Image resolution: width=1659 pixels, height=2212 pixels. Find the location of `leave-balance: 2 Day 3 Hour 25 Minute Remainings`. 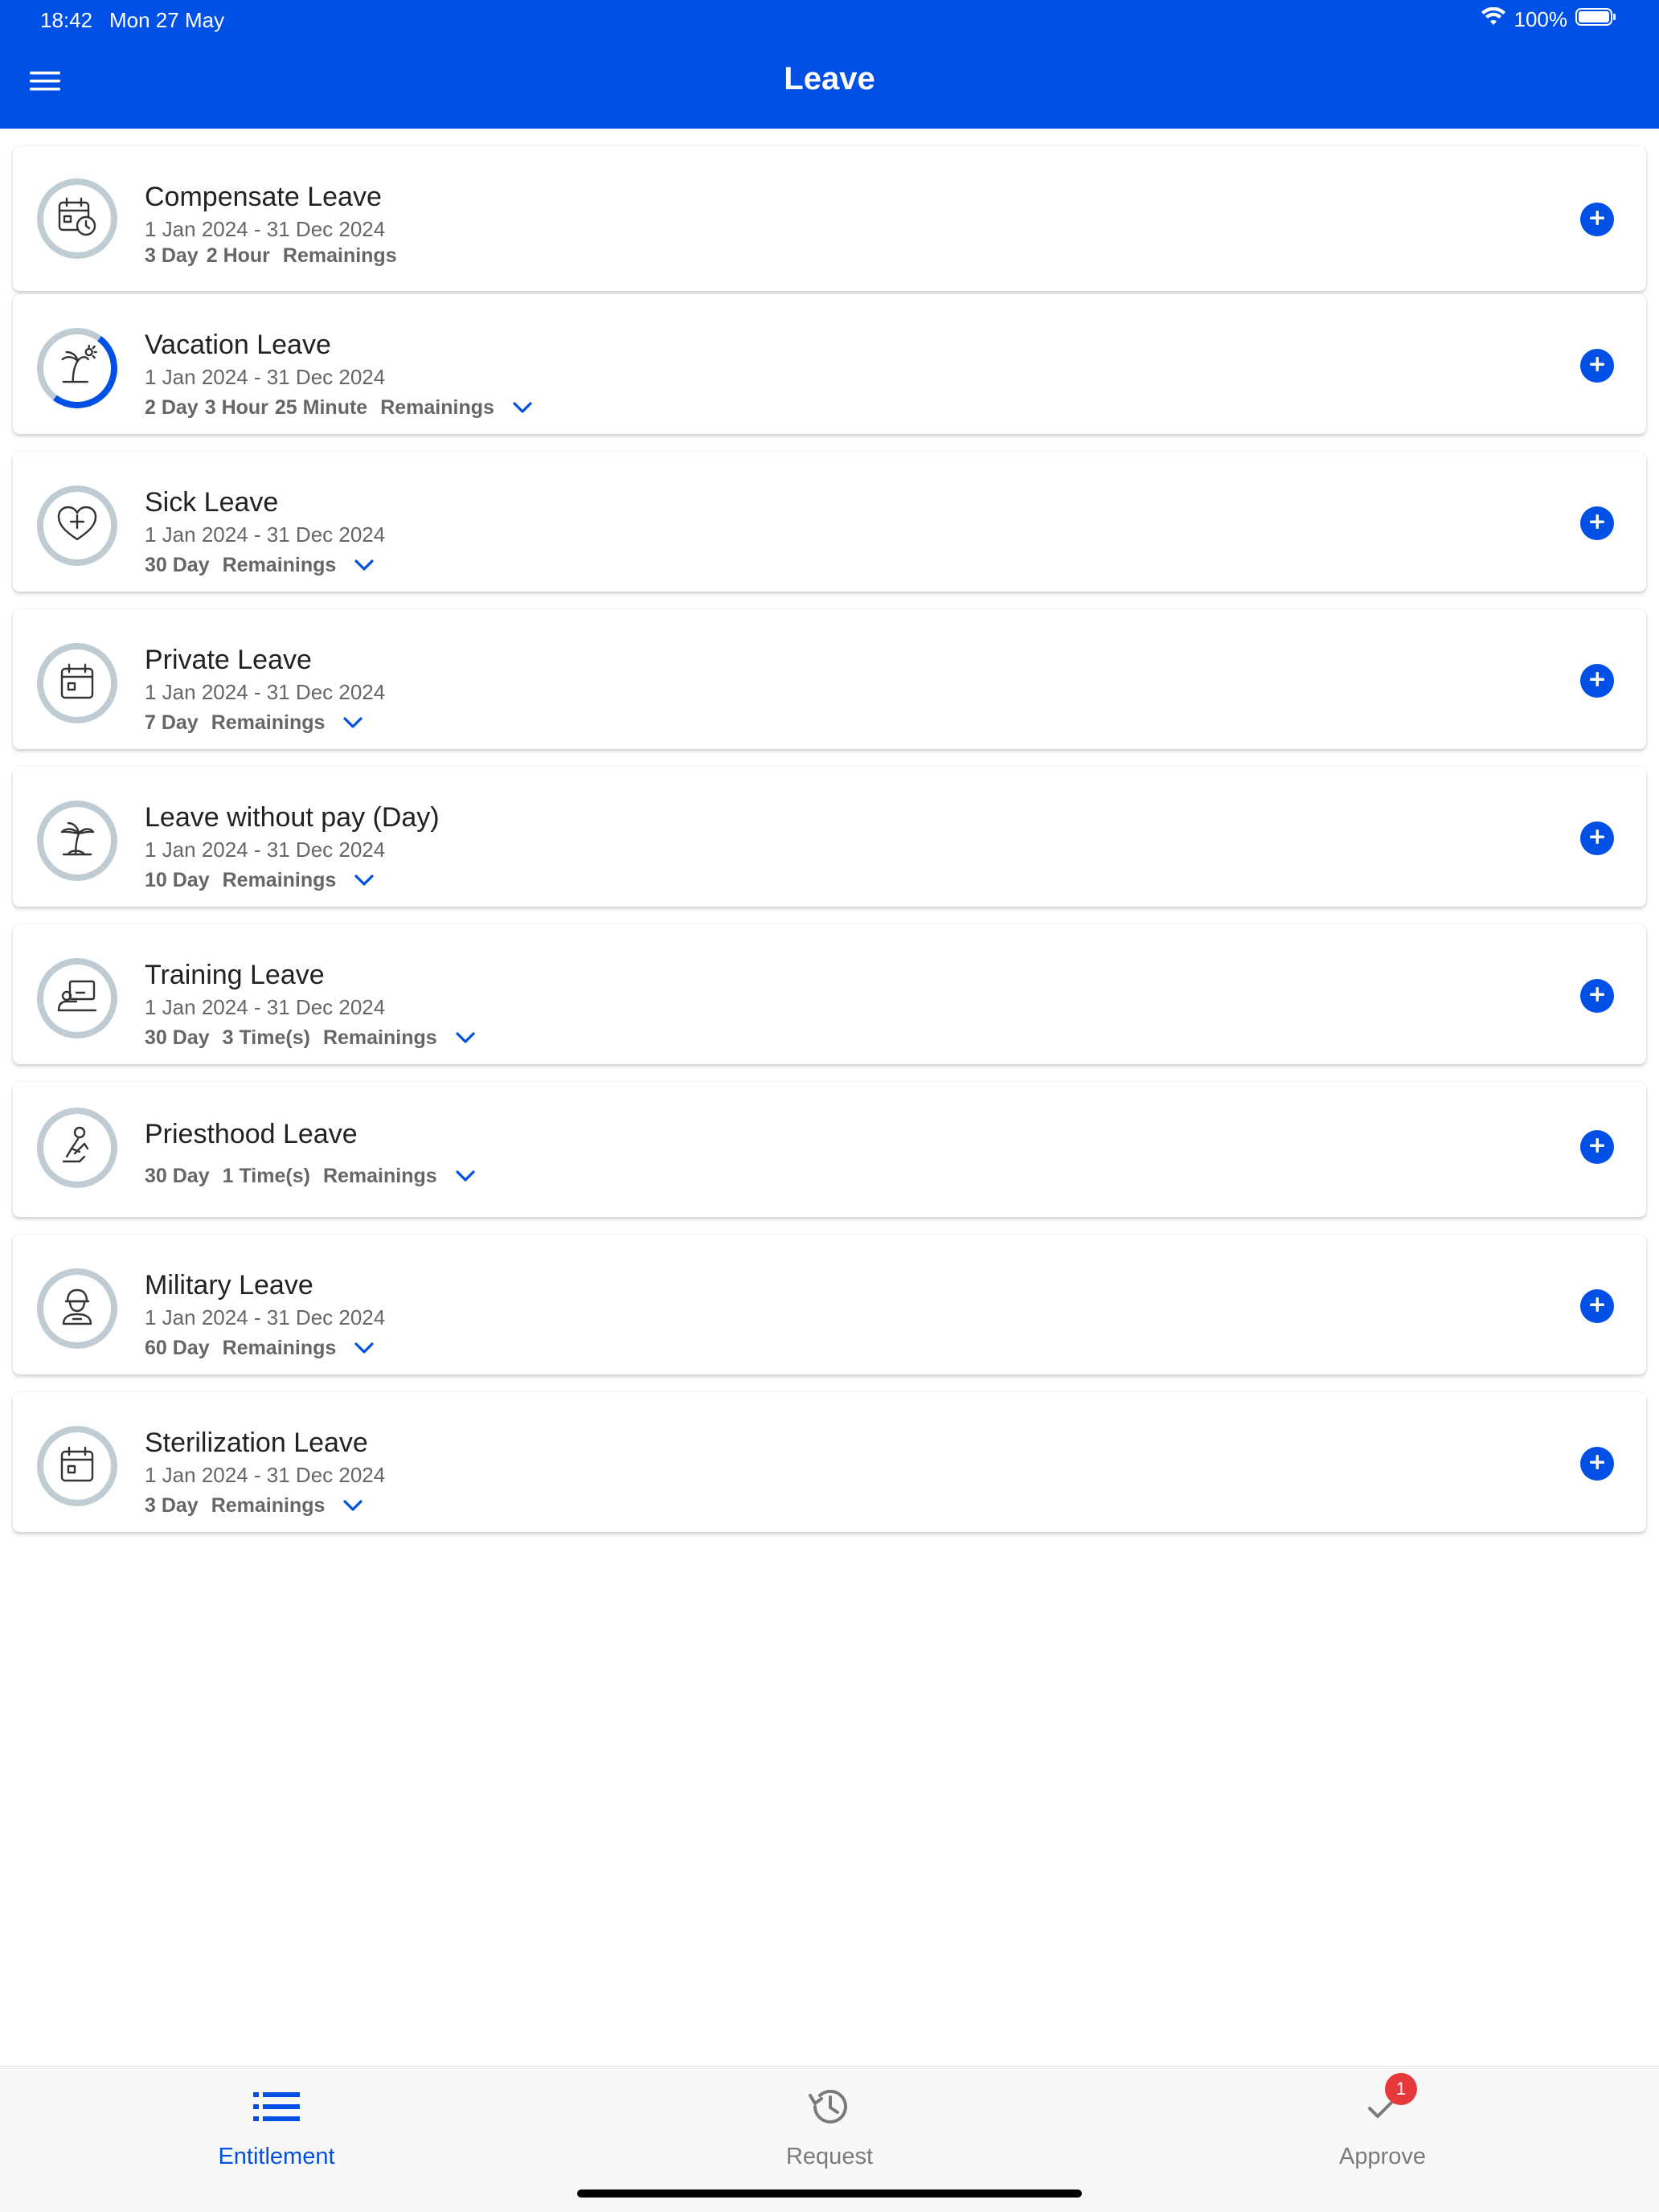

leave-balance: 2 Day 3 Hour 25 Minute Remainings is located at coordinates (340, 407).